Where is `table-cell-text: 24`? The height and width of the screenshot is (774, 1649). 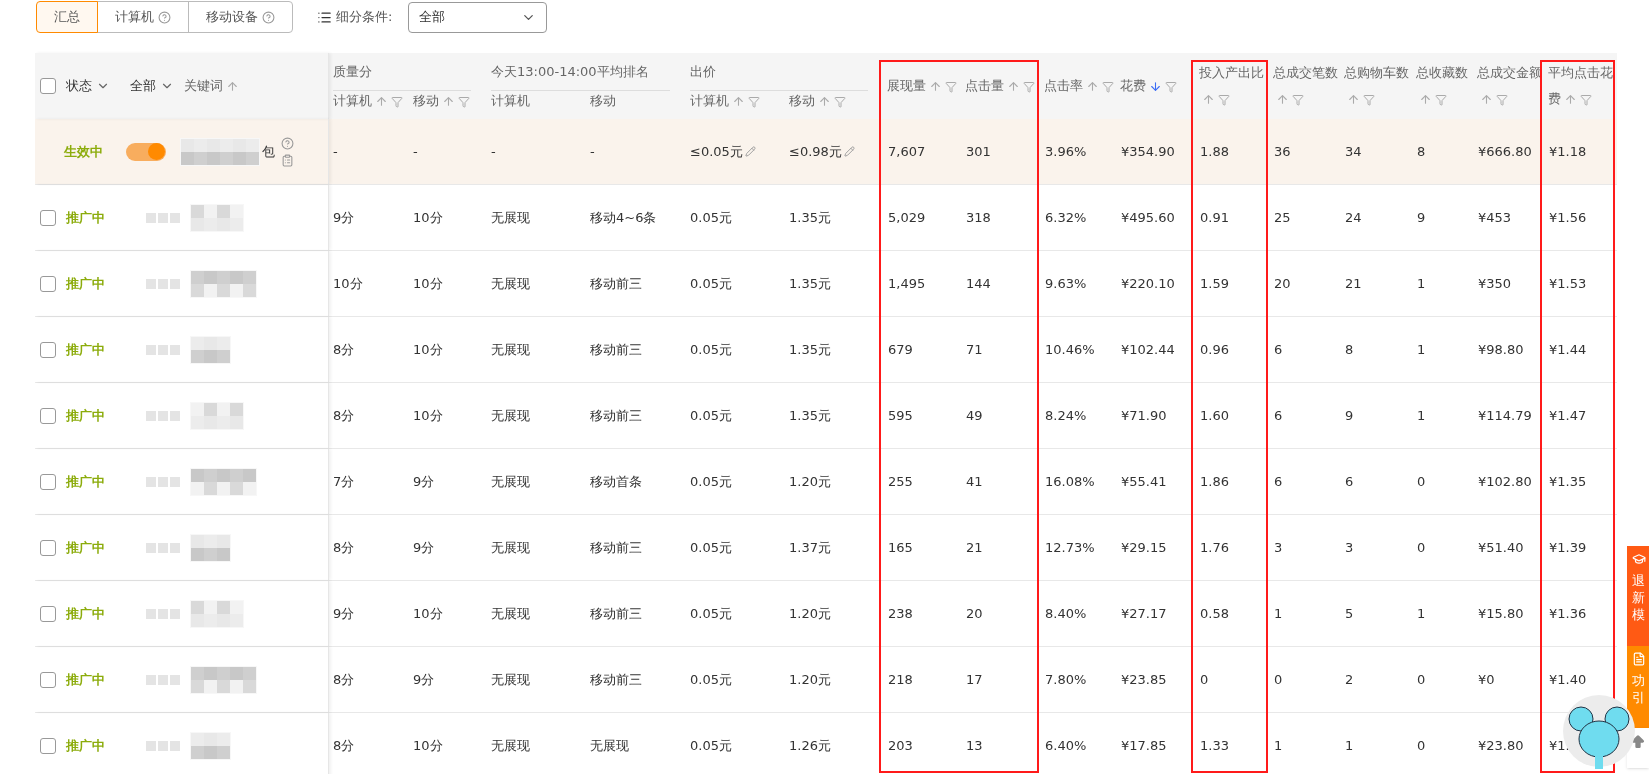 table-cell-text: 24 is located at coordinates (1353, 217).